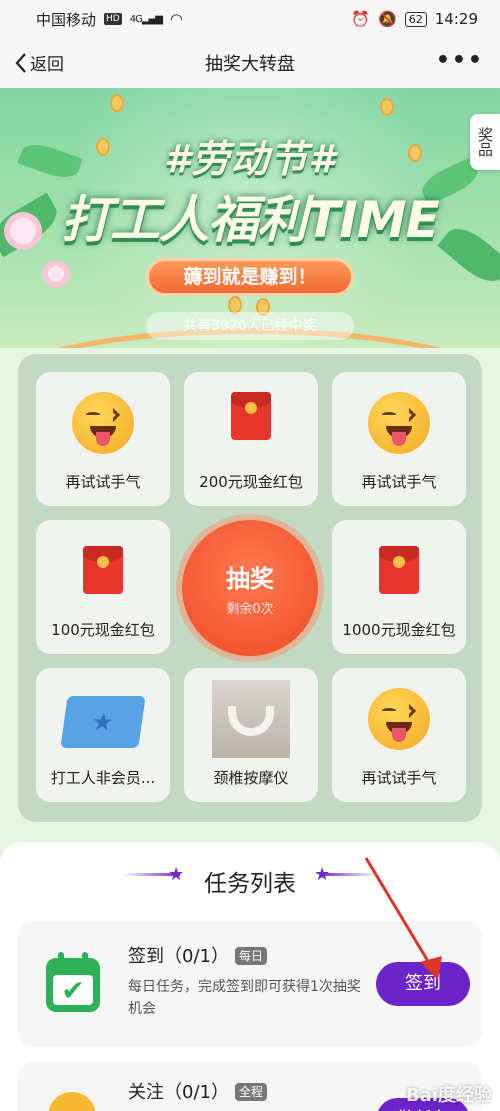 The width and height of the screenshot is (500, 1111). Describe the element at coordinates (20, 62) in the screenshot. I see `chevron-left-icon` at that location.